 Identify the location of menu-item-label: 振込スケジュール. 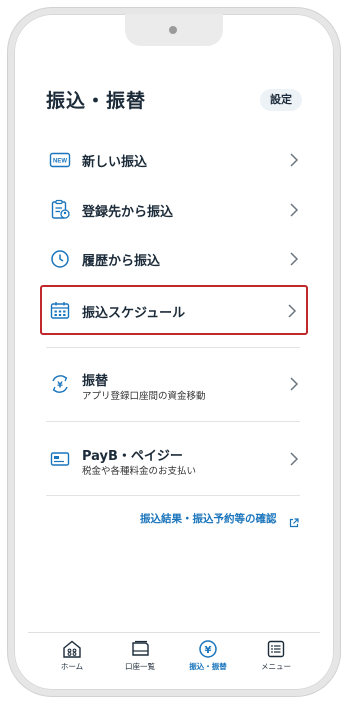
(134, 313).